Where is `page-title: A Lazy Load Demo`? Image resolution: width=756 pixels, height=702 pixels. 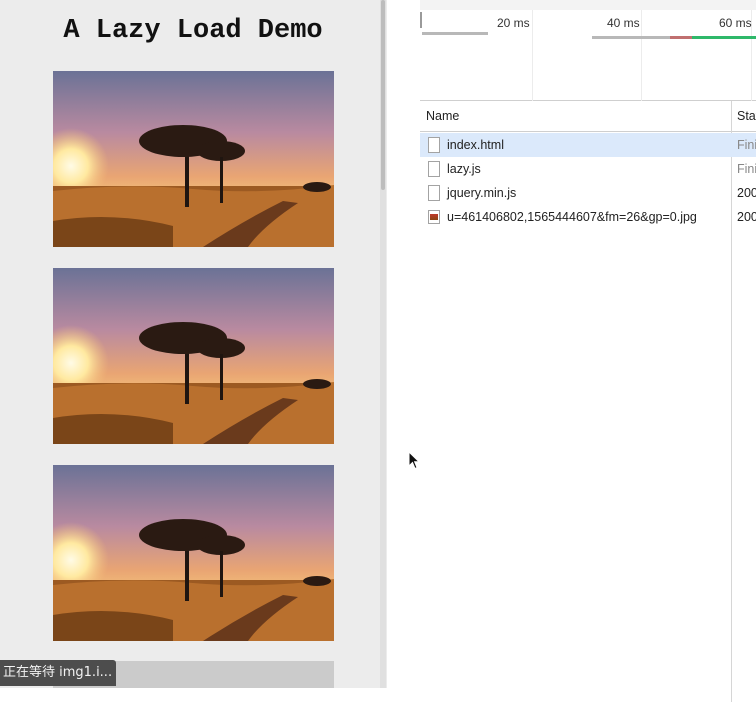
page-title: A Lazy Load Demo is located at coordinates (193, 31).